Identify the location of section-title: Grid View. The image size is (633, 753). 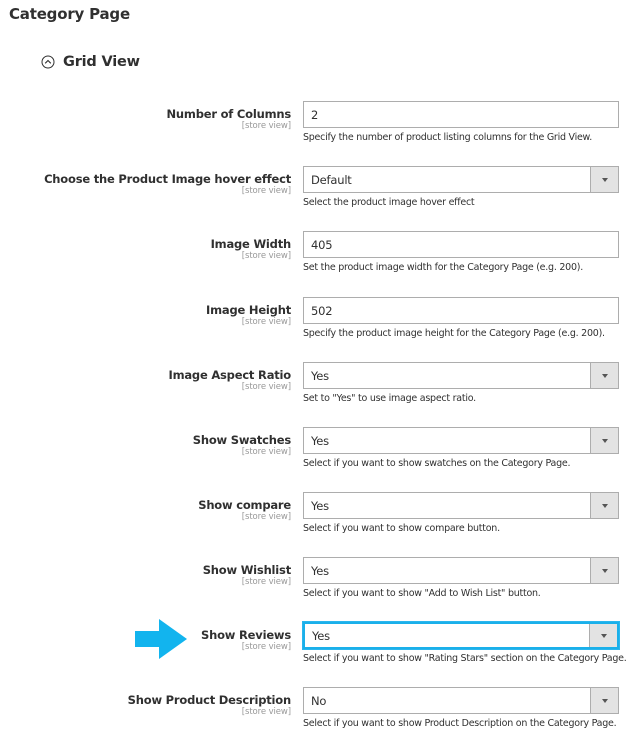
(101, 62).